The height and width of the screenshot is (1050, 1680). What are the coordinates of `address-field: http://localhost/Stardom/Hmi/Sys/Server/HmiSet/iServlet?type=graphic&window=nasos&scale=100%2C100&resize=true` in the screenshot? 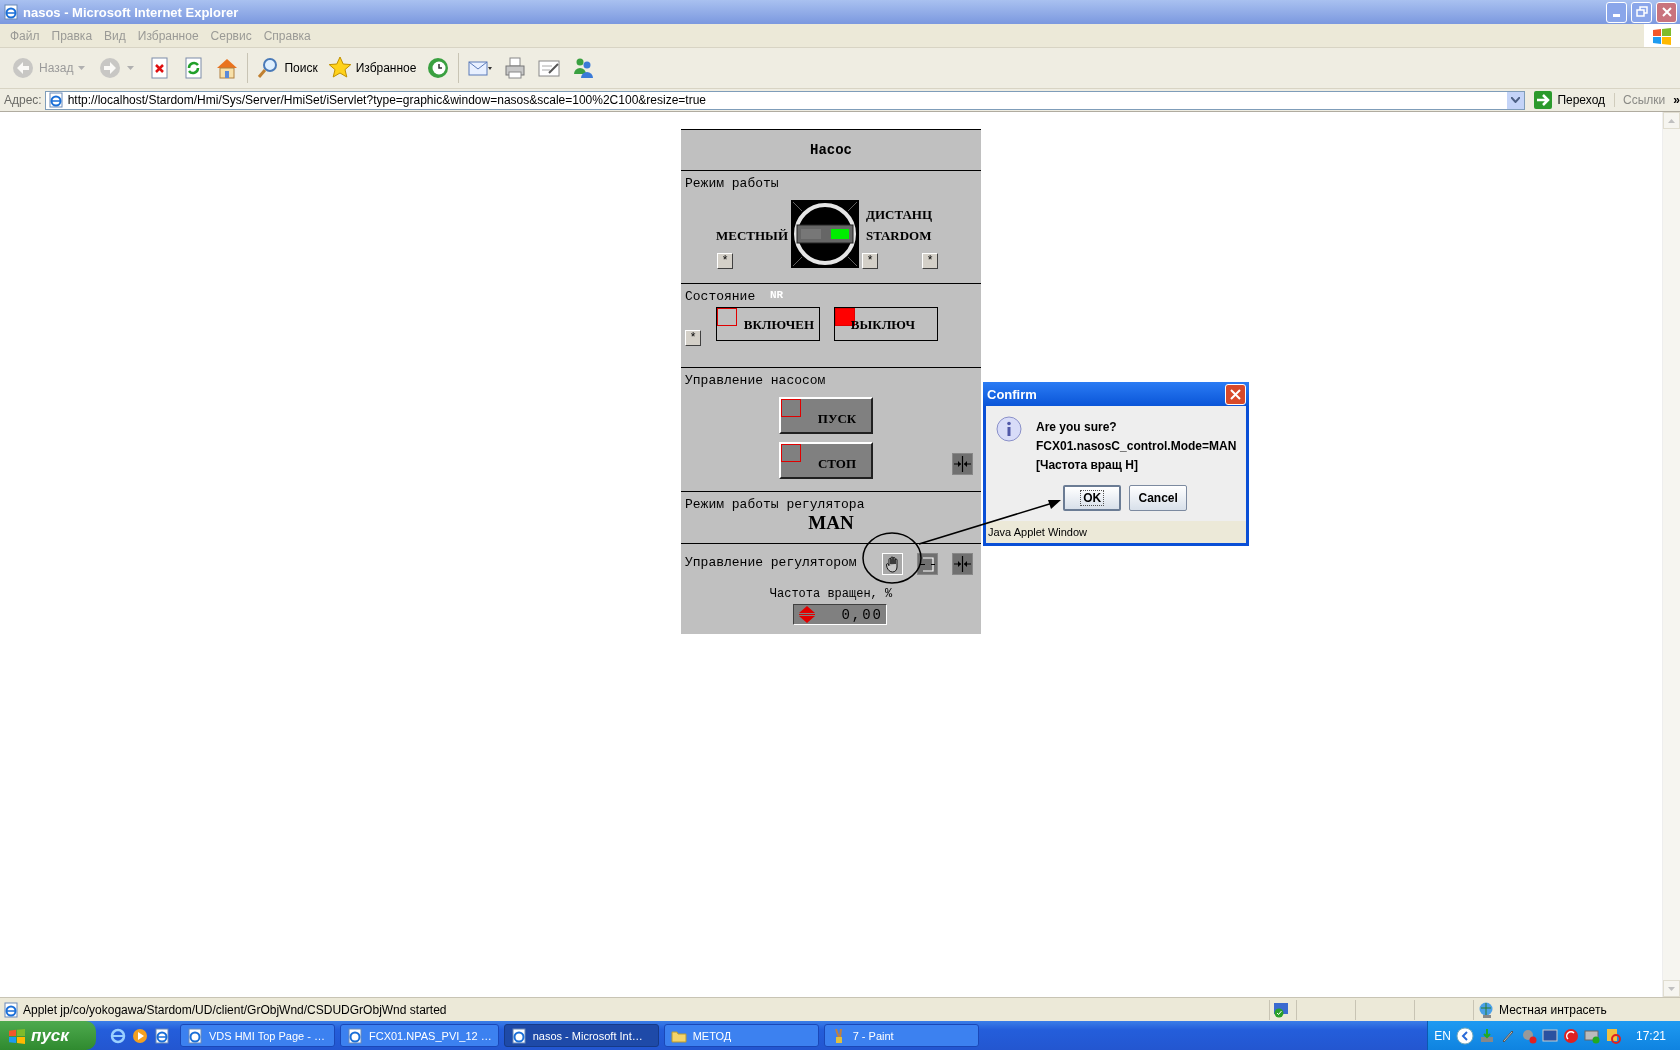 It's located at (785, 100).